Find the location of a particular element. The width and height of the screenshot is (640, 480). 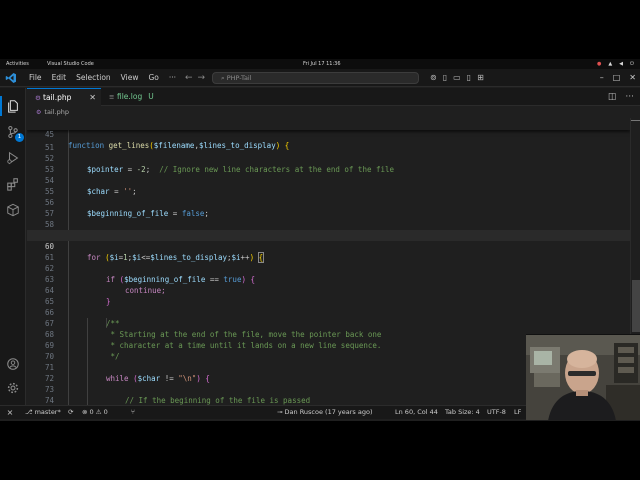

explorer-icon is located at coordinates (13, 105).